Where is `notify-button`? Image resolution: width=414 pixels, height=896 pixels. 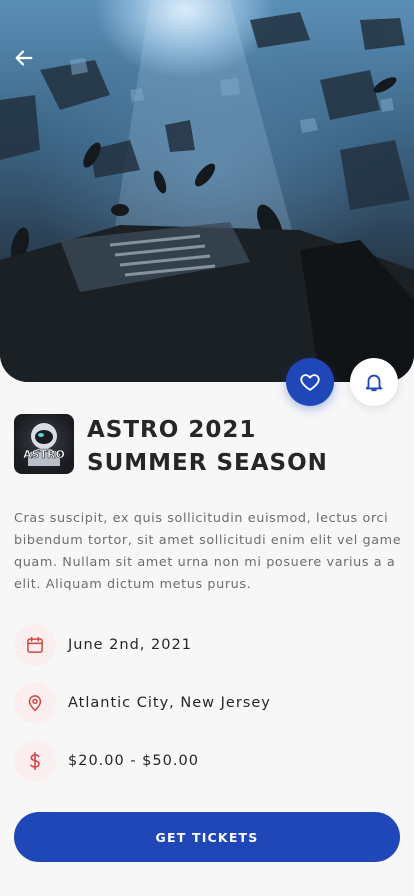 notify-button is located at coordinates (374, 382).